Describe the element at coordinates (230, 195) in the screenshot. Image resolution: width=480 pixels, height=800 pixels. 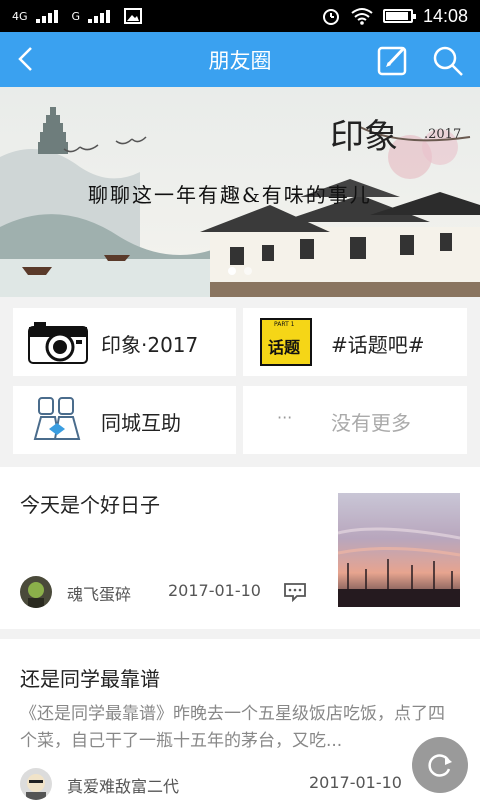
I see `banner-subtitle: 聊聊这一年有趣&有味的事儿` at that location.